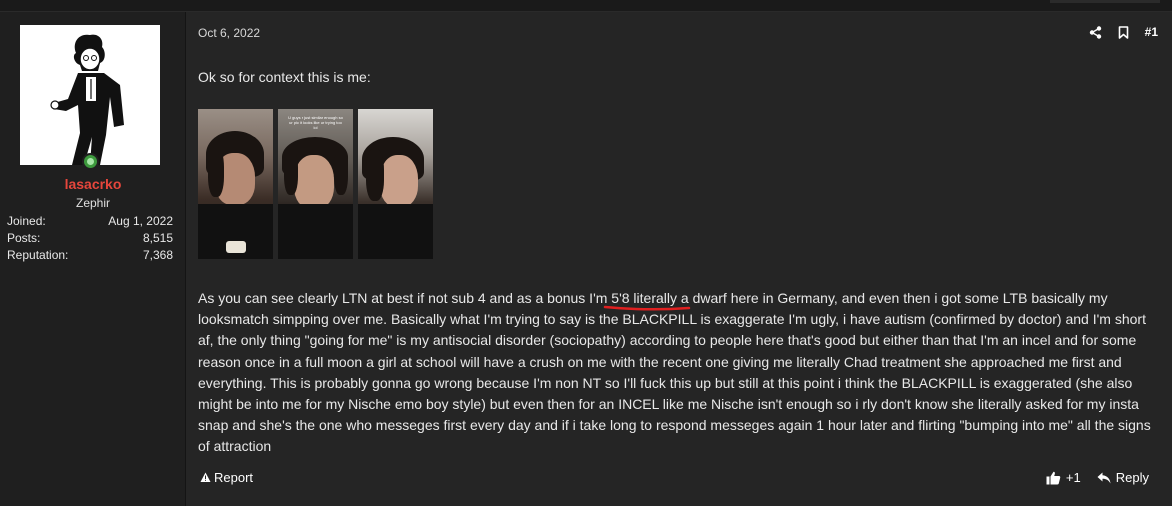 The width and height of the screenshot is (1172, 506). What do you see at coordinates (1104, 478) in the screenshot?
I see `reply-icon` at bounding box center [1104, 478].